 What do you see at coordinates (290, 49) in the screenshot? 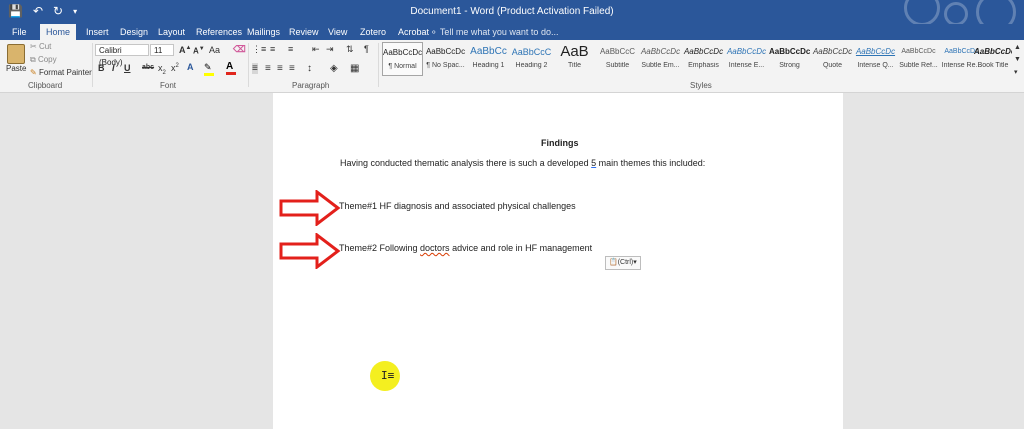
I see `multilevel-list-icon: ≡` at bounding box center [290, 49].